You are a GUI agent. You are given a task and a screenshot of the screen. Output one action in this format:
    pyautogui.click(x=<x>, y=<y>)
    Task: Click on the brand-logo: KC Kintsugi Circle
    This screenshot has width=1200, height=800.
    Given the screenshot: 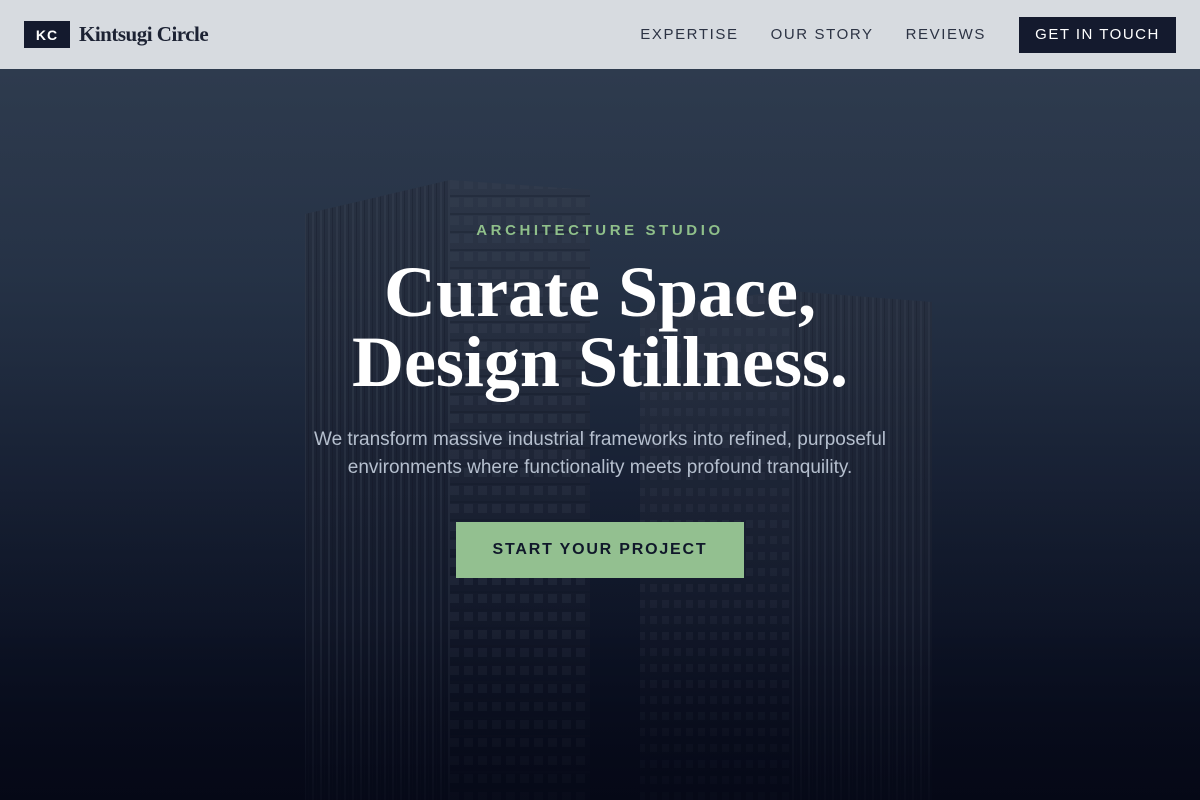 What is the action you would take?
    pyautogui.click(x=116, y=34)
    